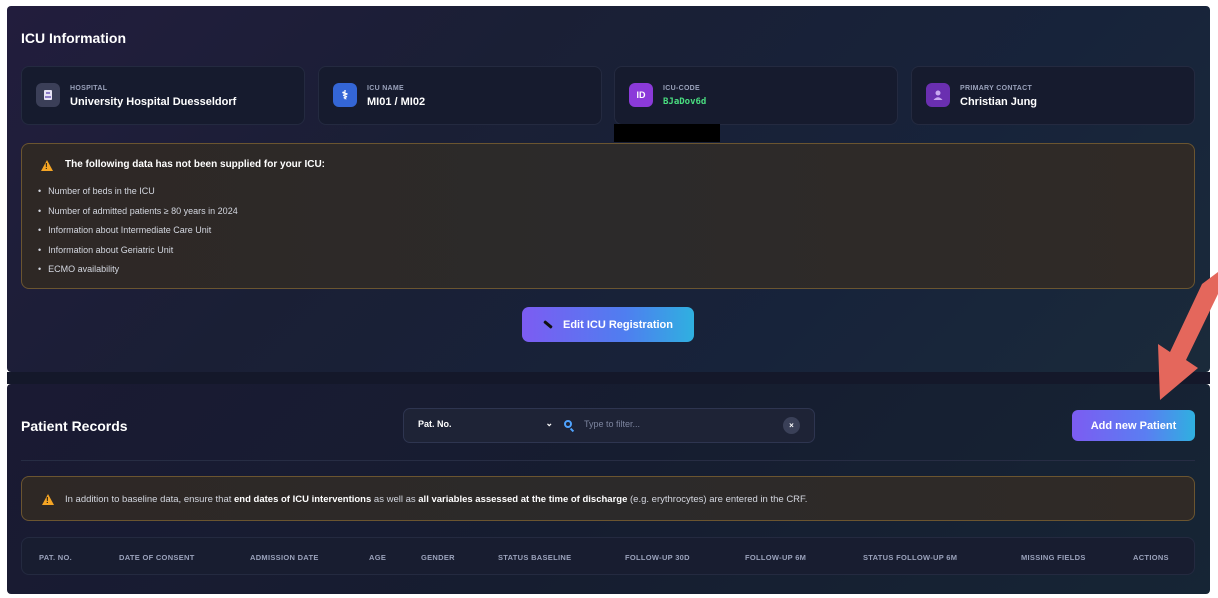 This screenshot has width=1218, height=598. What do you see at coordinates (1053, 95) in the screenshot?
I see `primary-contact-card: PRIMARY CONTACT Christian Jung` at bounding box center [1053, 95].